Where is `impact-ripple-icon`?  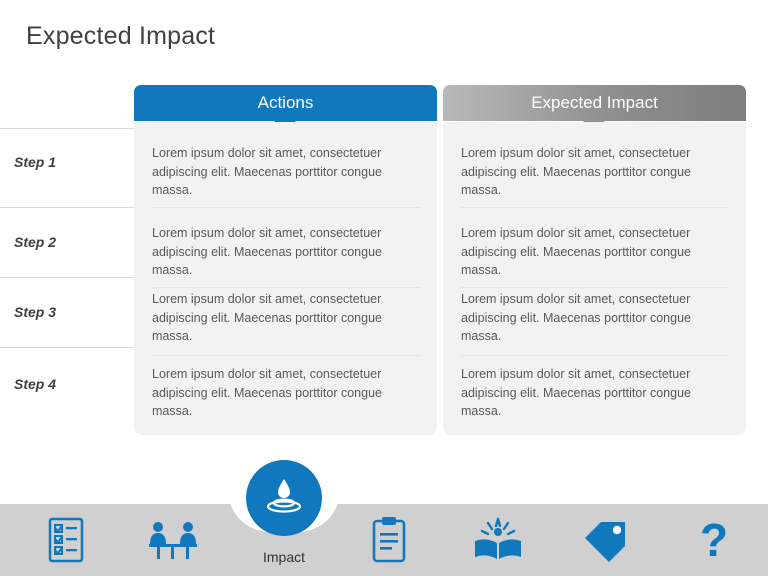
impact-ripple-icon is located at coordinates (284, 498).